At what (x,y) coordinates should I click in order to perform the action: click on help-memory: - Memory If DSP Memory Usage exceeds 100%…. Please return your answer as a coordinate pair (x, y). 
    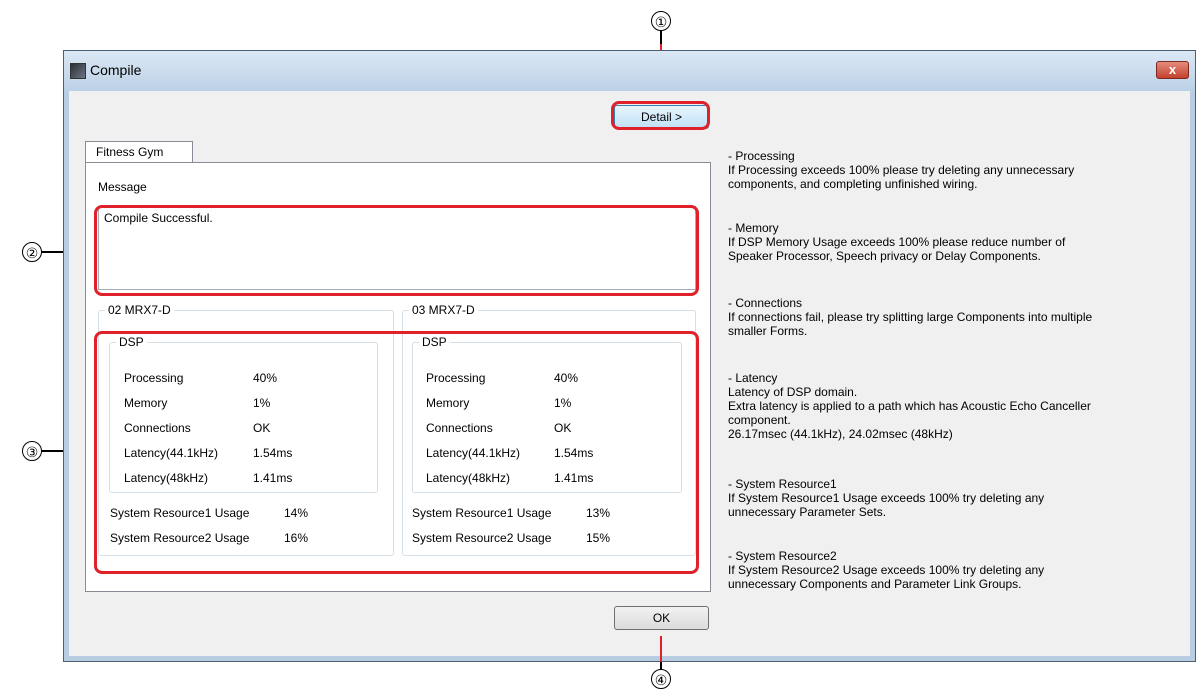
    Looking at the image, I should click on (897, 242).